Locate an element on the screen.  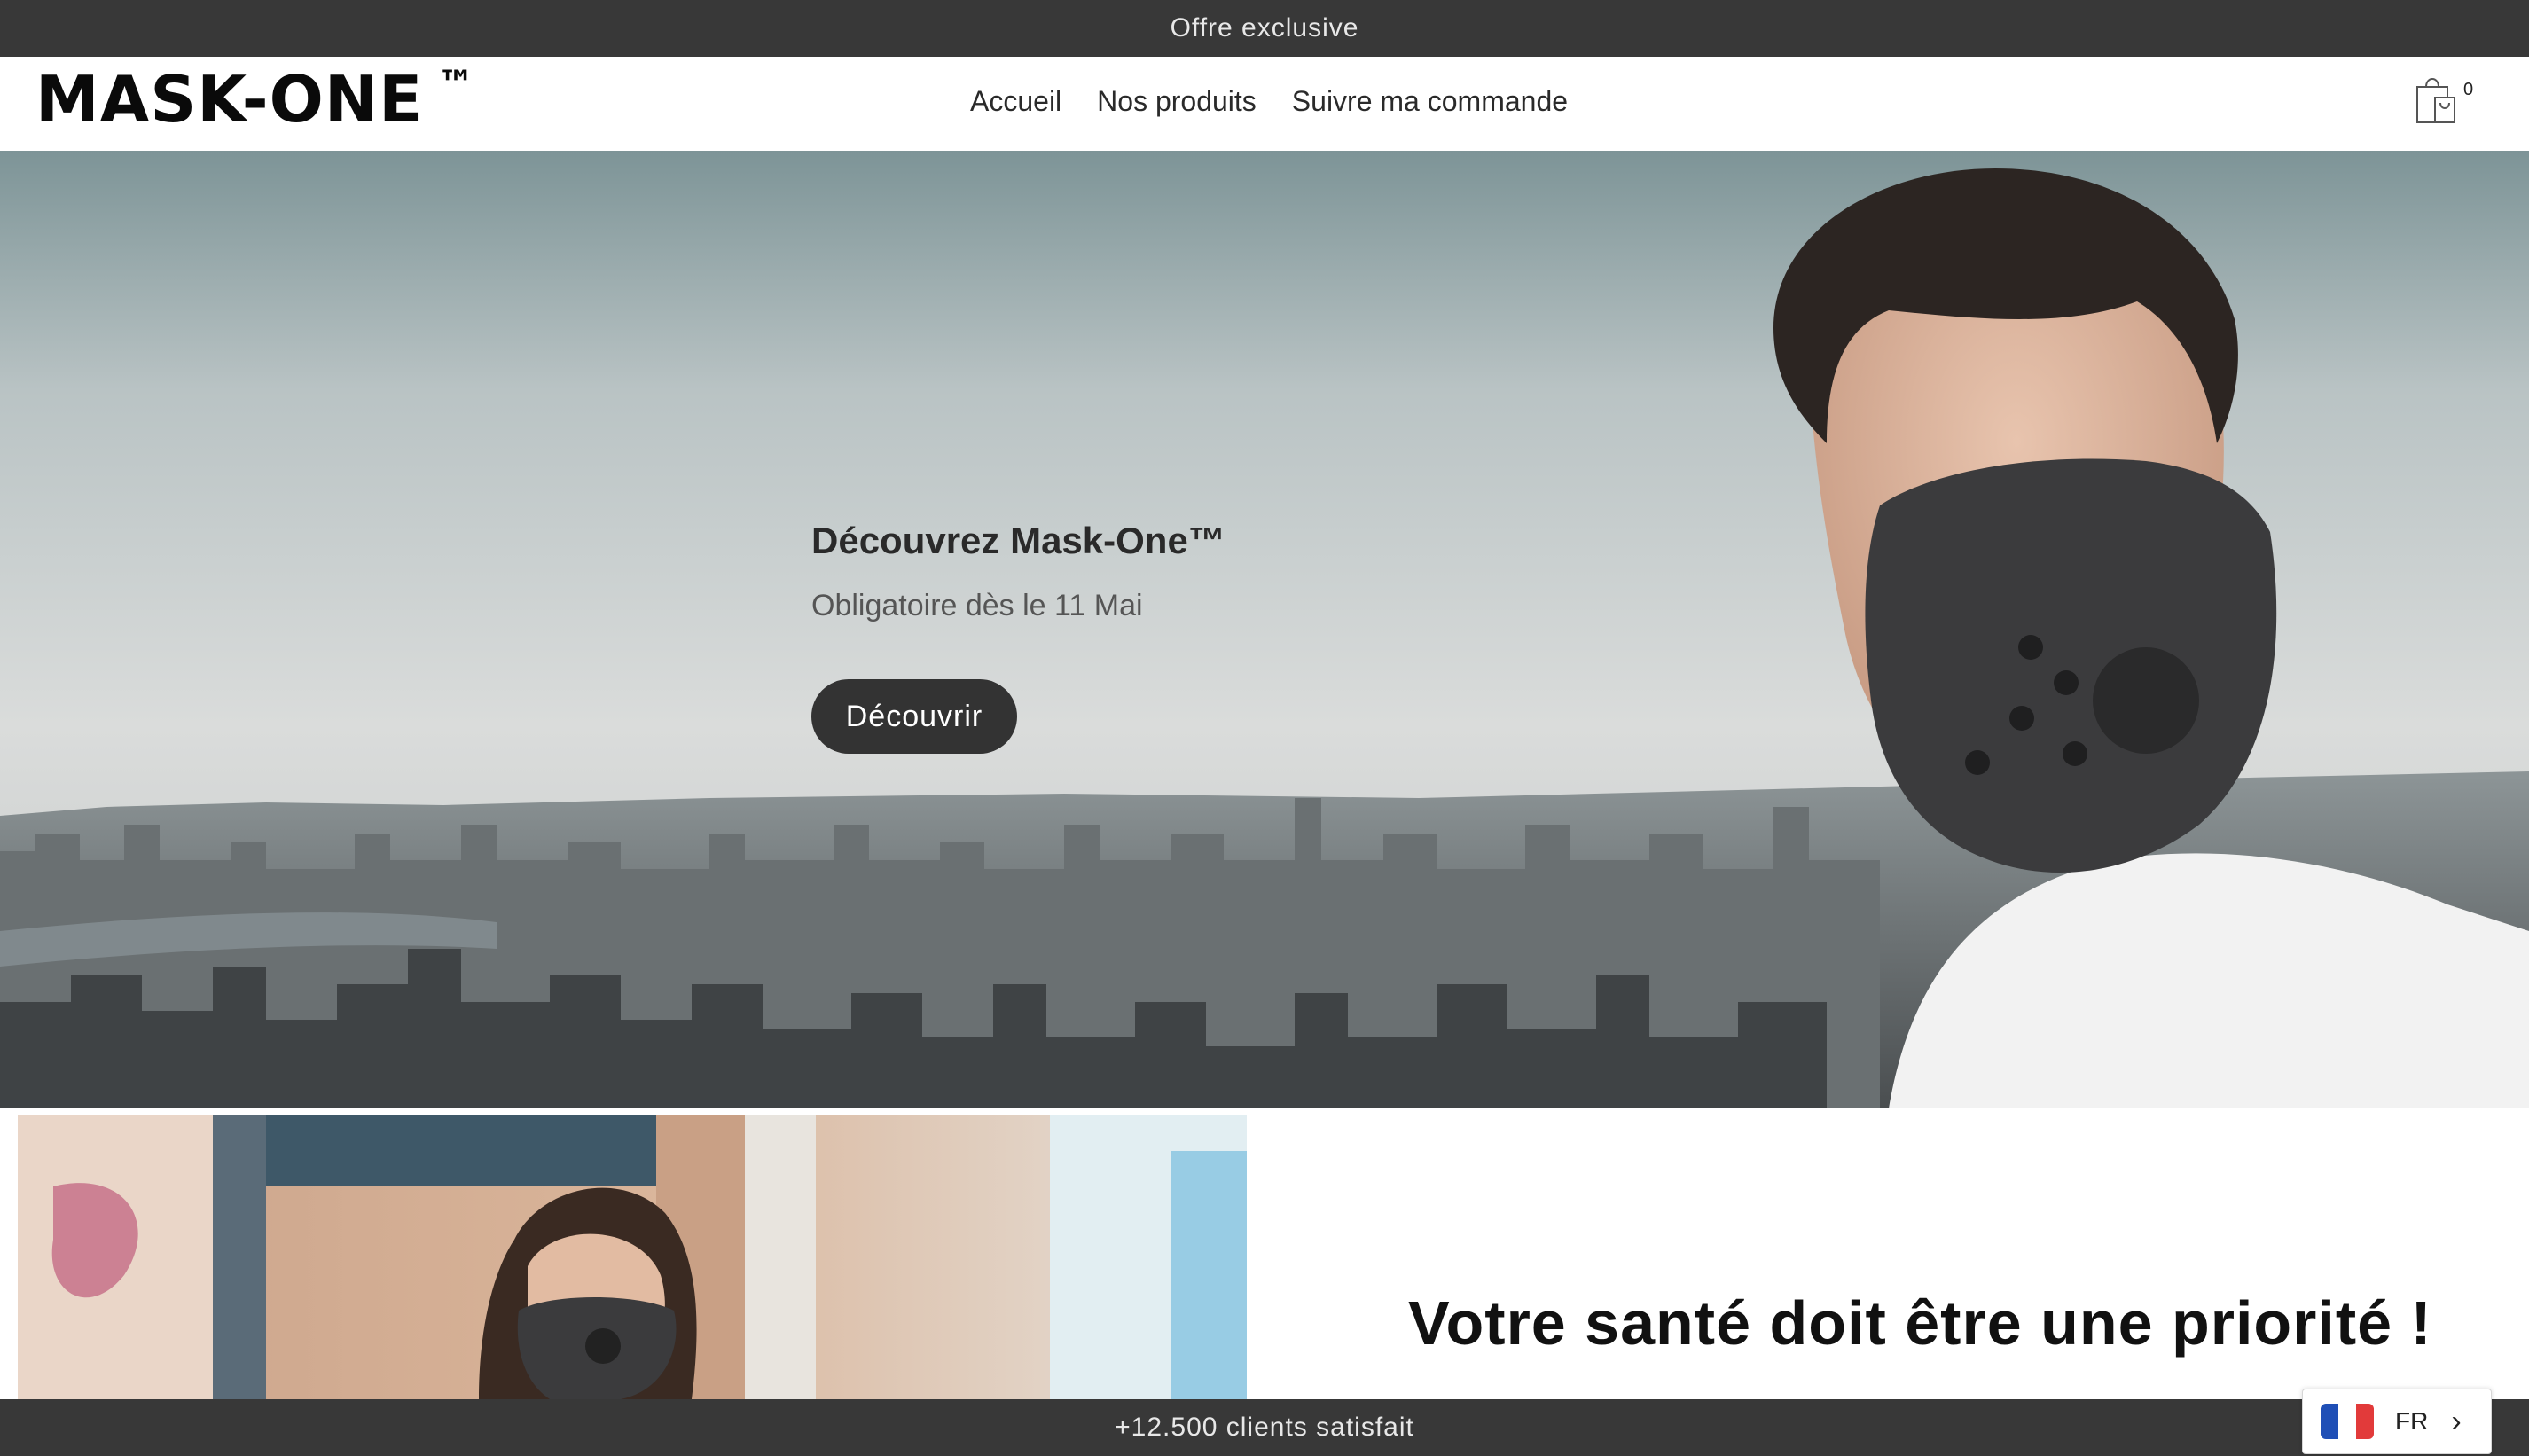
announcement-bar: Offre exclusive is located at coordinates (1264, 28).